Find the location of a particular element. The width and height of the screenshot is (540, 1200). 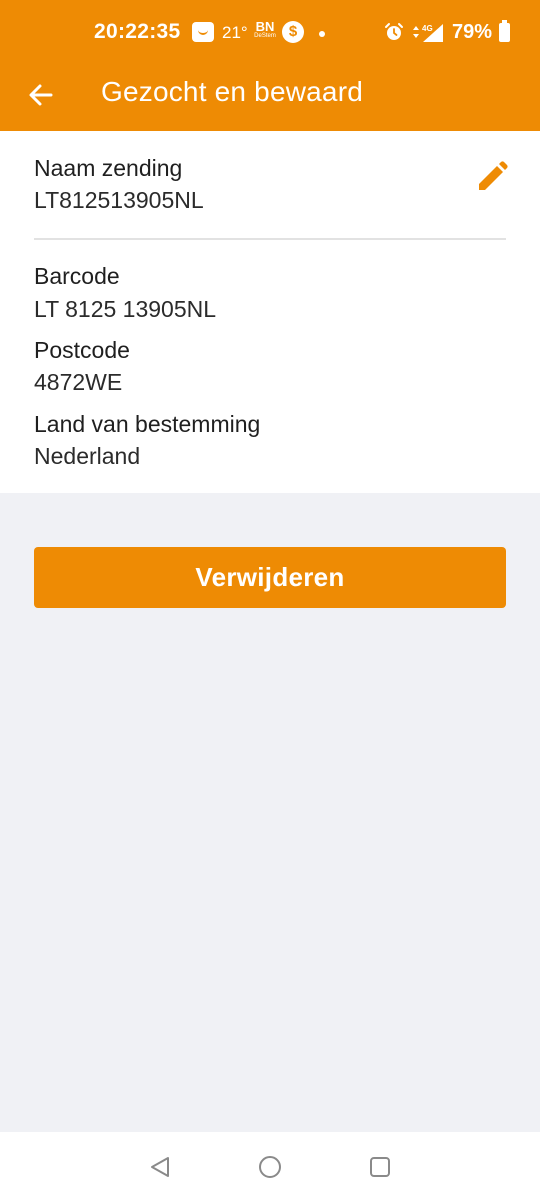

bn-destem-line2: DeStem is located at coordinates (265, 36).